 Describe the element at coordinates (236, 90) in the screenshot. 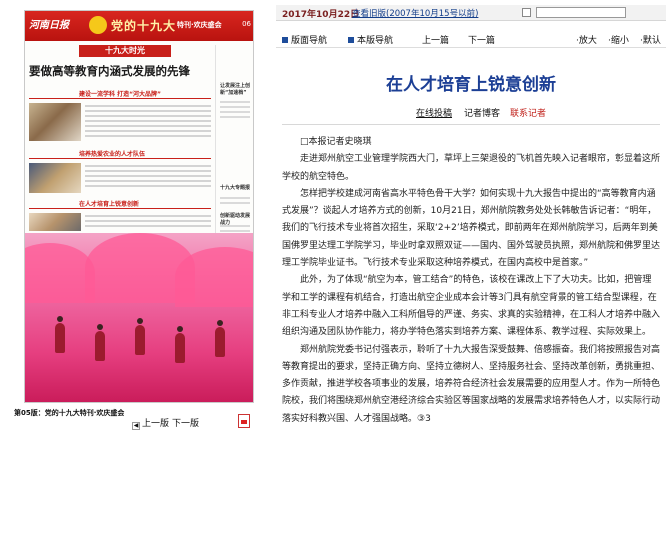

I see `side-headline: 让发展注上创新“加速档”` at that location.